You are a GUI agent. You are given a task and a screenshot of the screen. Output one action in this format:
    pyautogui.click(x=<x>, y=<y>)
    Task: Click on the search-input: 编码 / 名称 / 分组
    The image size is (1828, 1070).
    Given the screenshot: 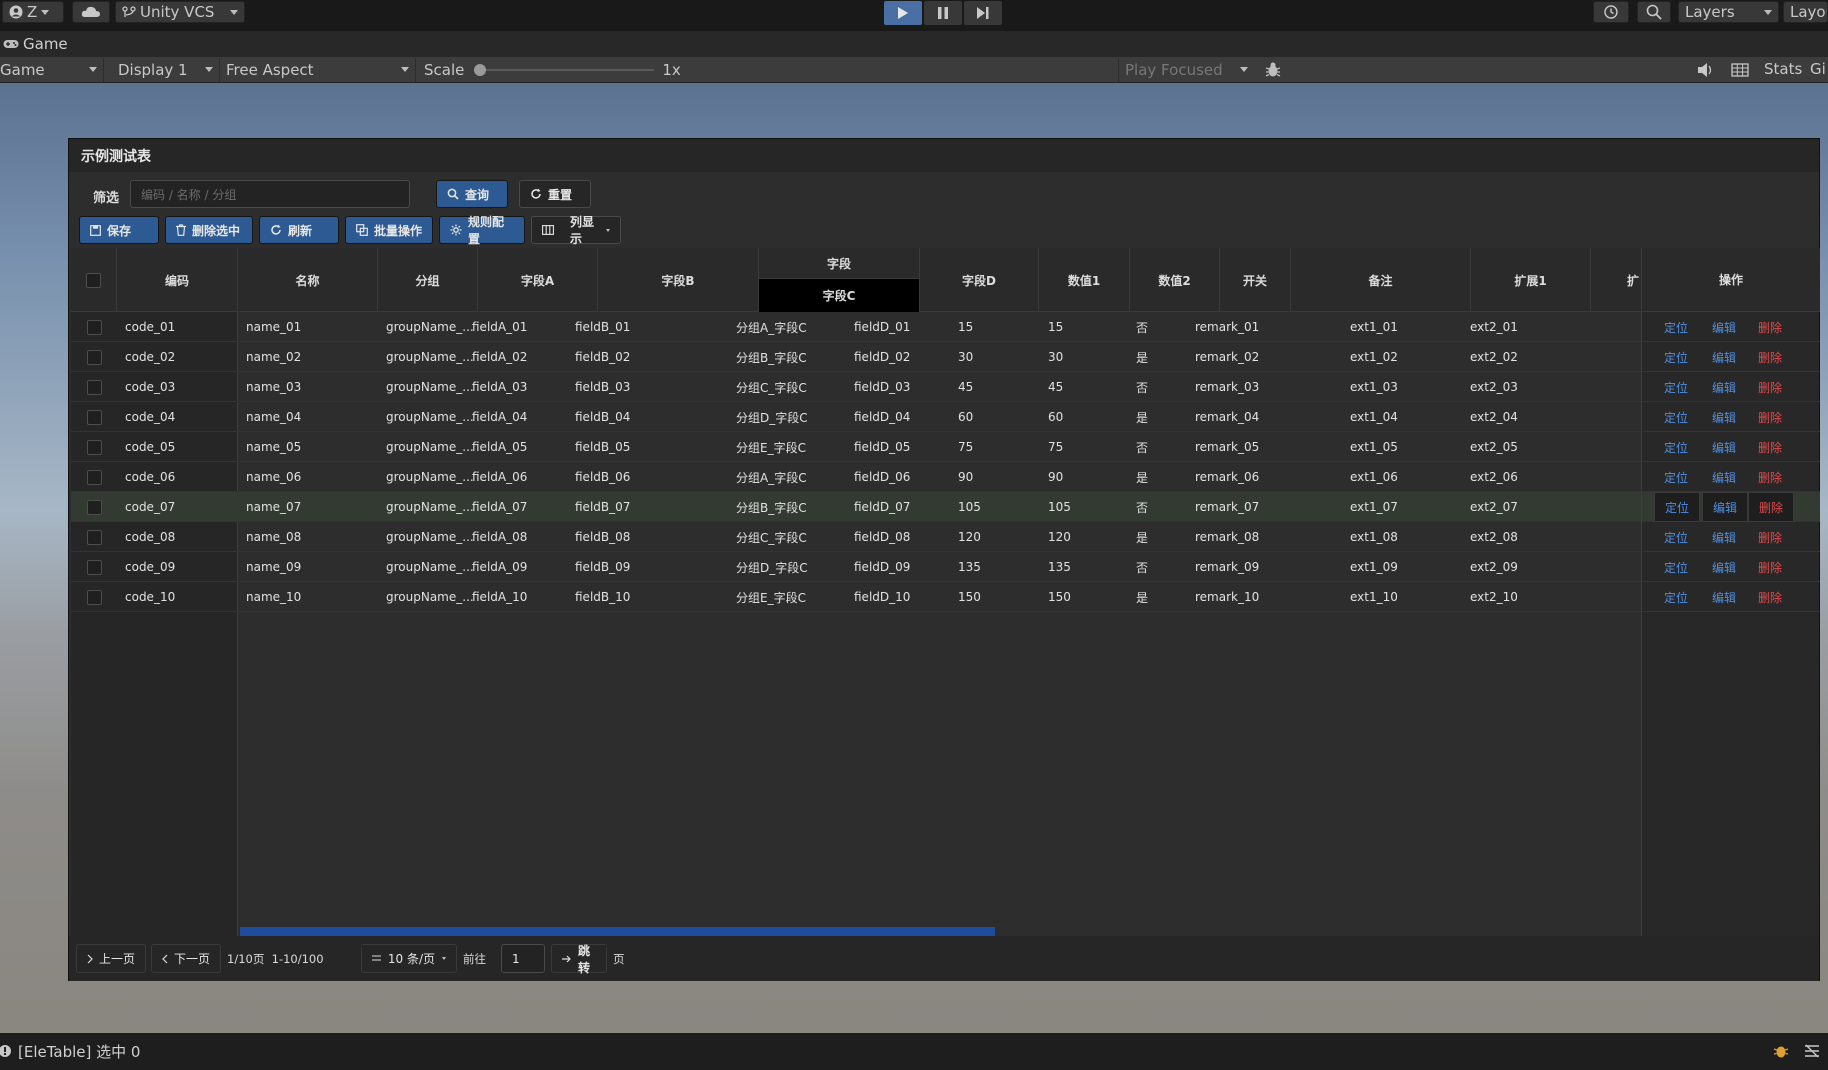 What is the action you would take?
    pyautogui.click(x=270, y=194)
    